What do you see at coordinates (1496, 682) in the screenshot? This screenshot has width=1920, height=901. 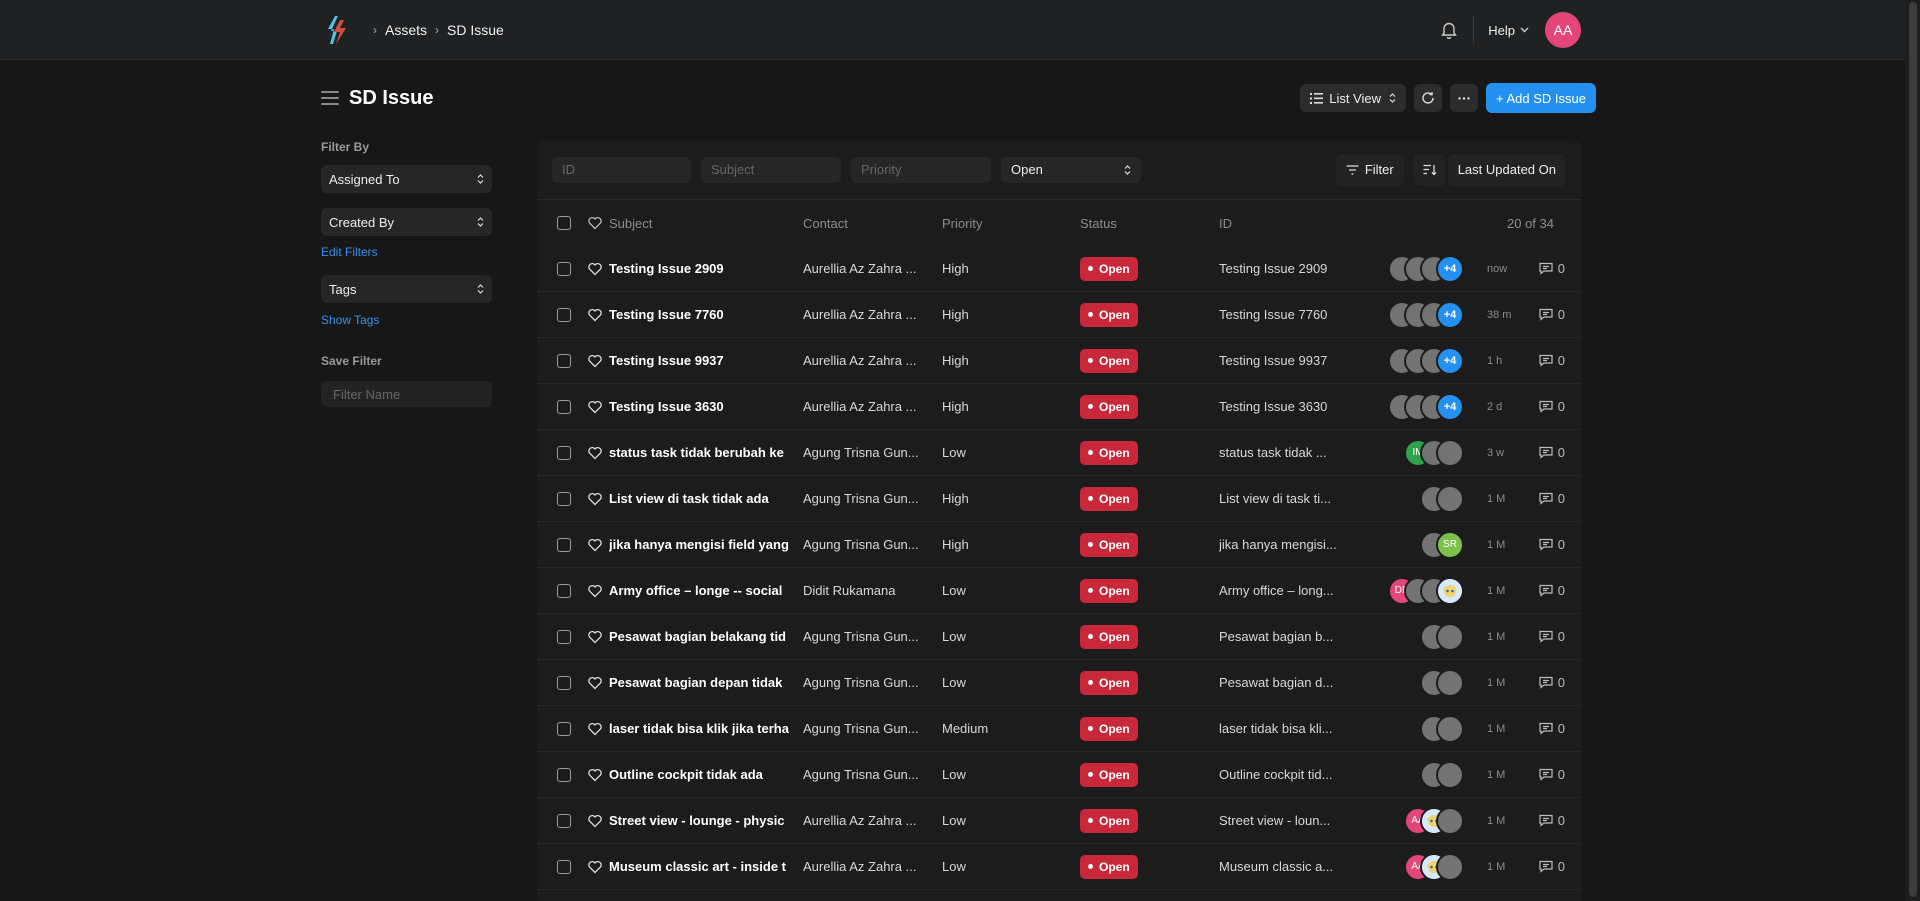 I see `row-modified-time: 1 M` at bounding box center [1496, 682].